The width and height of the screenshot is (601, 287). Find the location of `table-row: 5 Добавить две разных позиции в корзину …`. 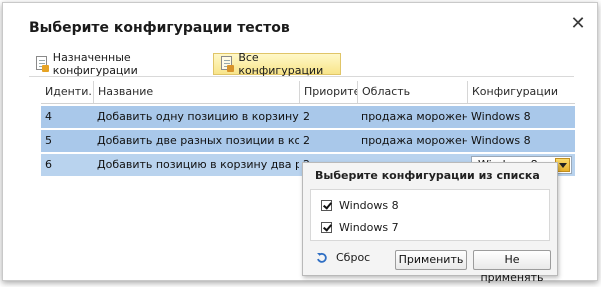

table-row: 5 Добавить две разных позиции в корзину … is located at coordinates (308, 141).